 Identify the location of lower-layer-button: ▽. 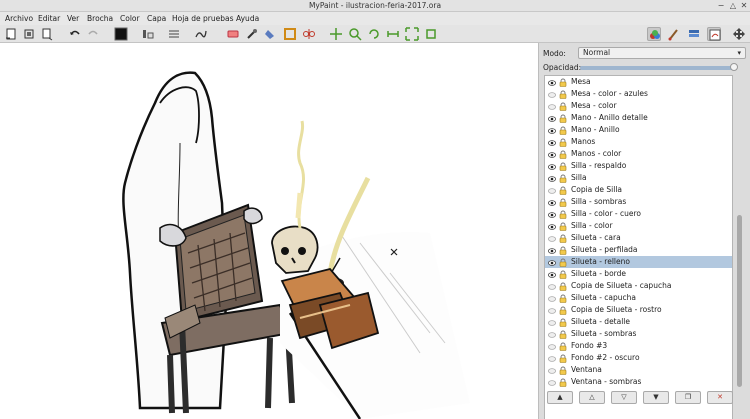
(624, 397).